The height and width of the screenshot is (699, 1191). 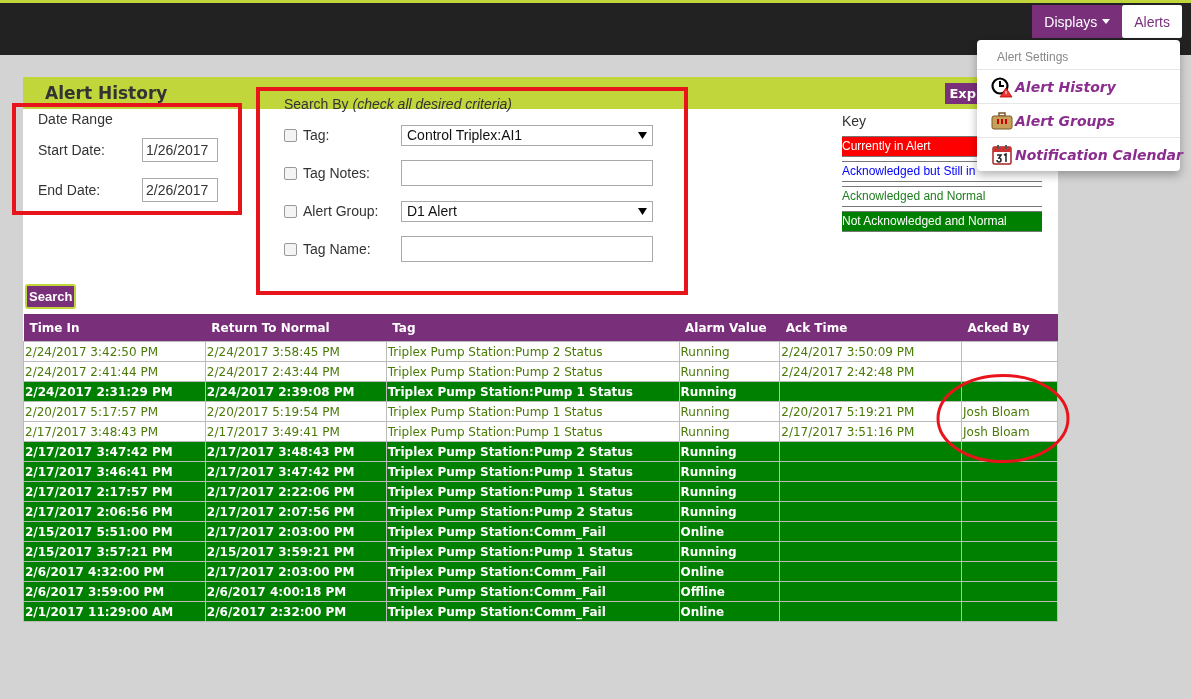 I want to click on table-cell: 2/6/2017 4:32:00 PM, so click(x=114, y=571).